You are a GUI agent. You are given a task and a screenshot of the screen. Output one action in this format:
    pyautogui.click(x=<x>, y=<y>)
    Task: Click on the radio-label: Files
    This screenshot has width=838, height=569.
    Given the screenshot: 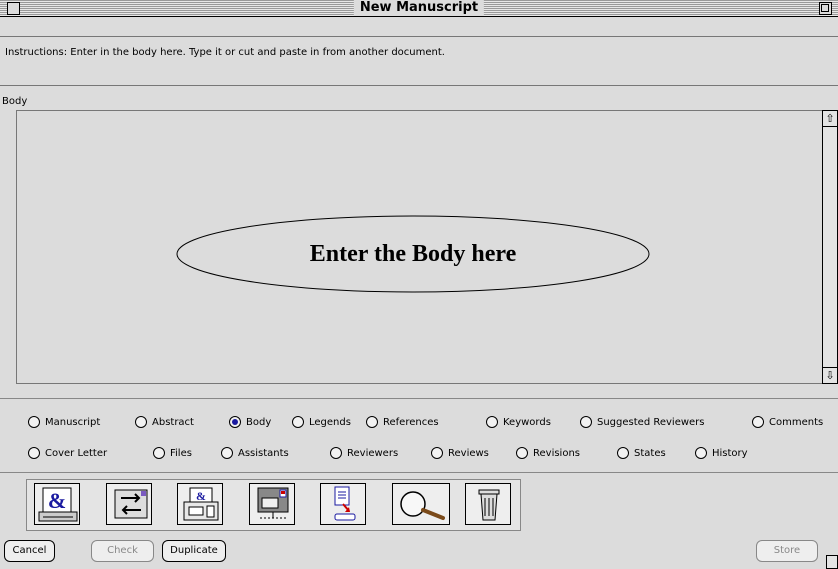 What is the action you would take?
    pyautogui.click(x=181, y=453)
    